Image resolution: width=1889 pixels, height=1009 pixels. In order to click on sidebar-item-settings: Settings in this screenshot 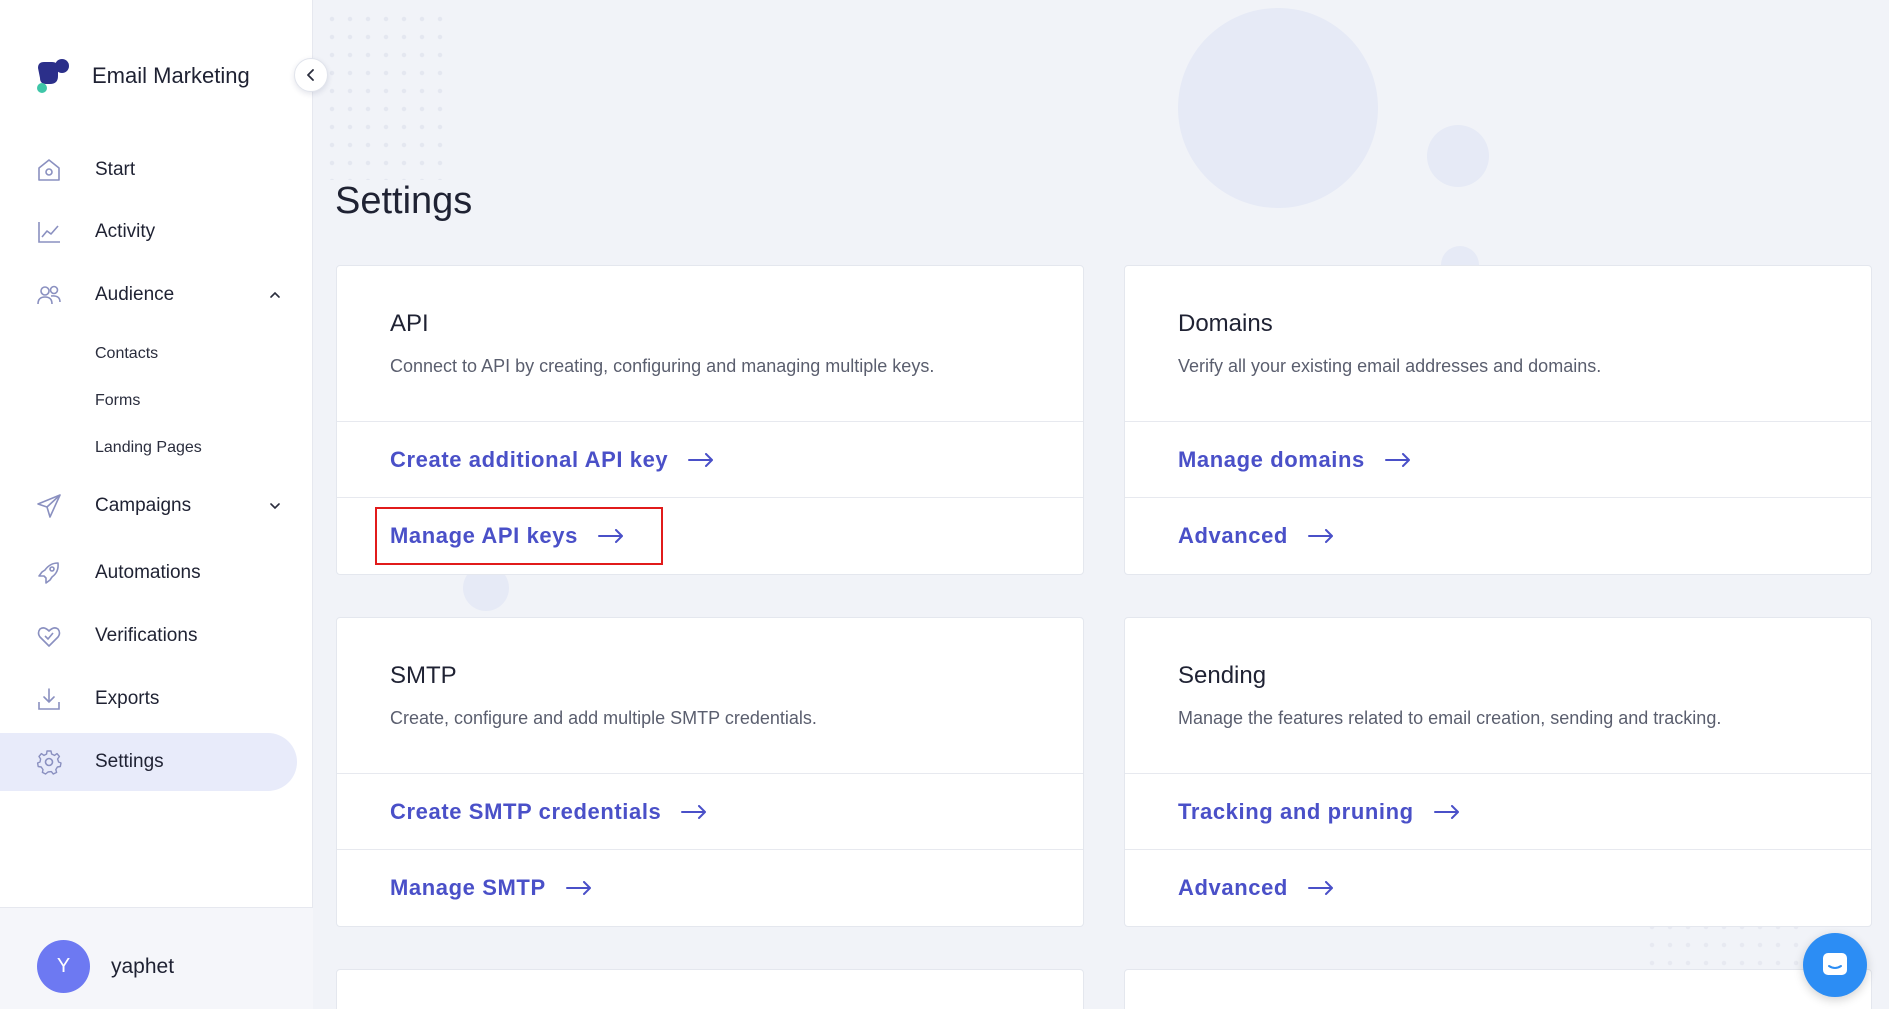, I will do `click(148, 762)`.